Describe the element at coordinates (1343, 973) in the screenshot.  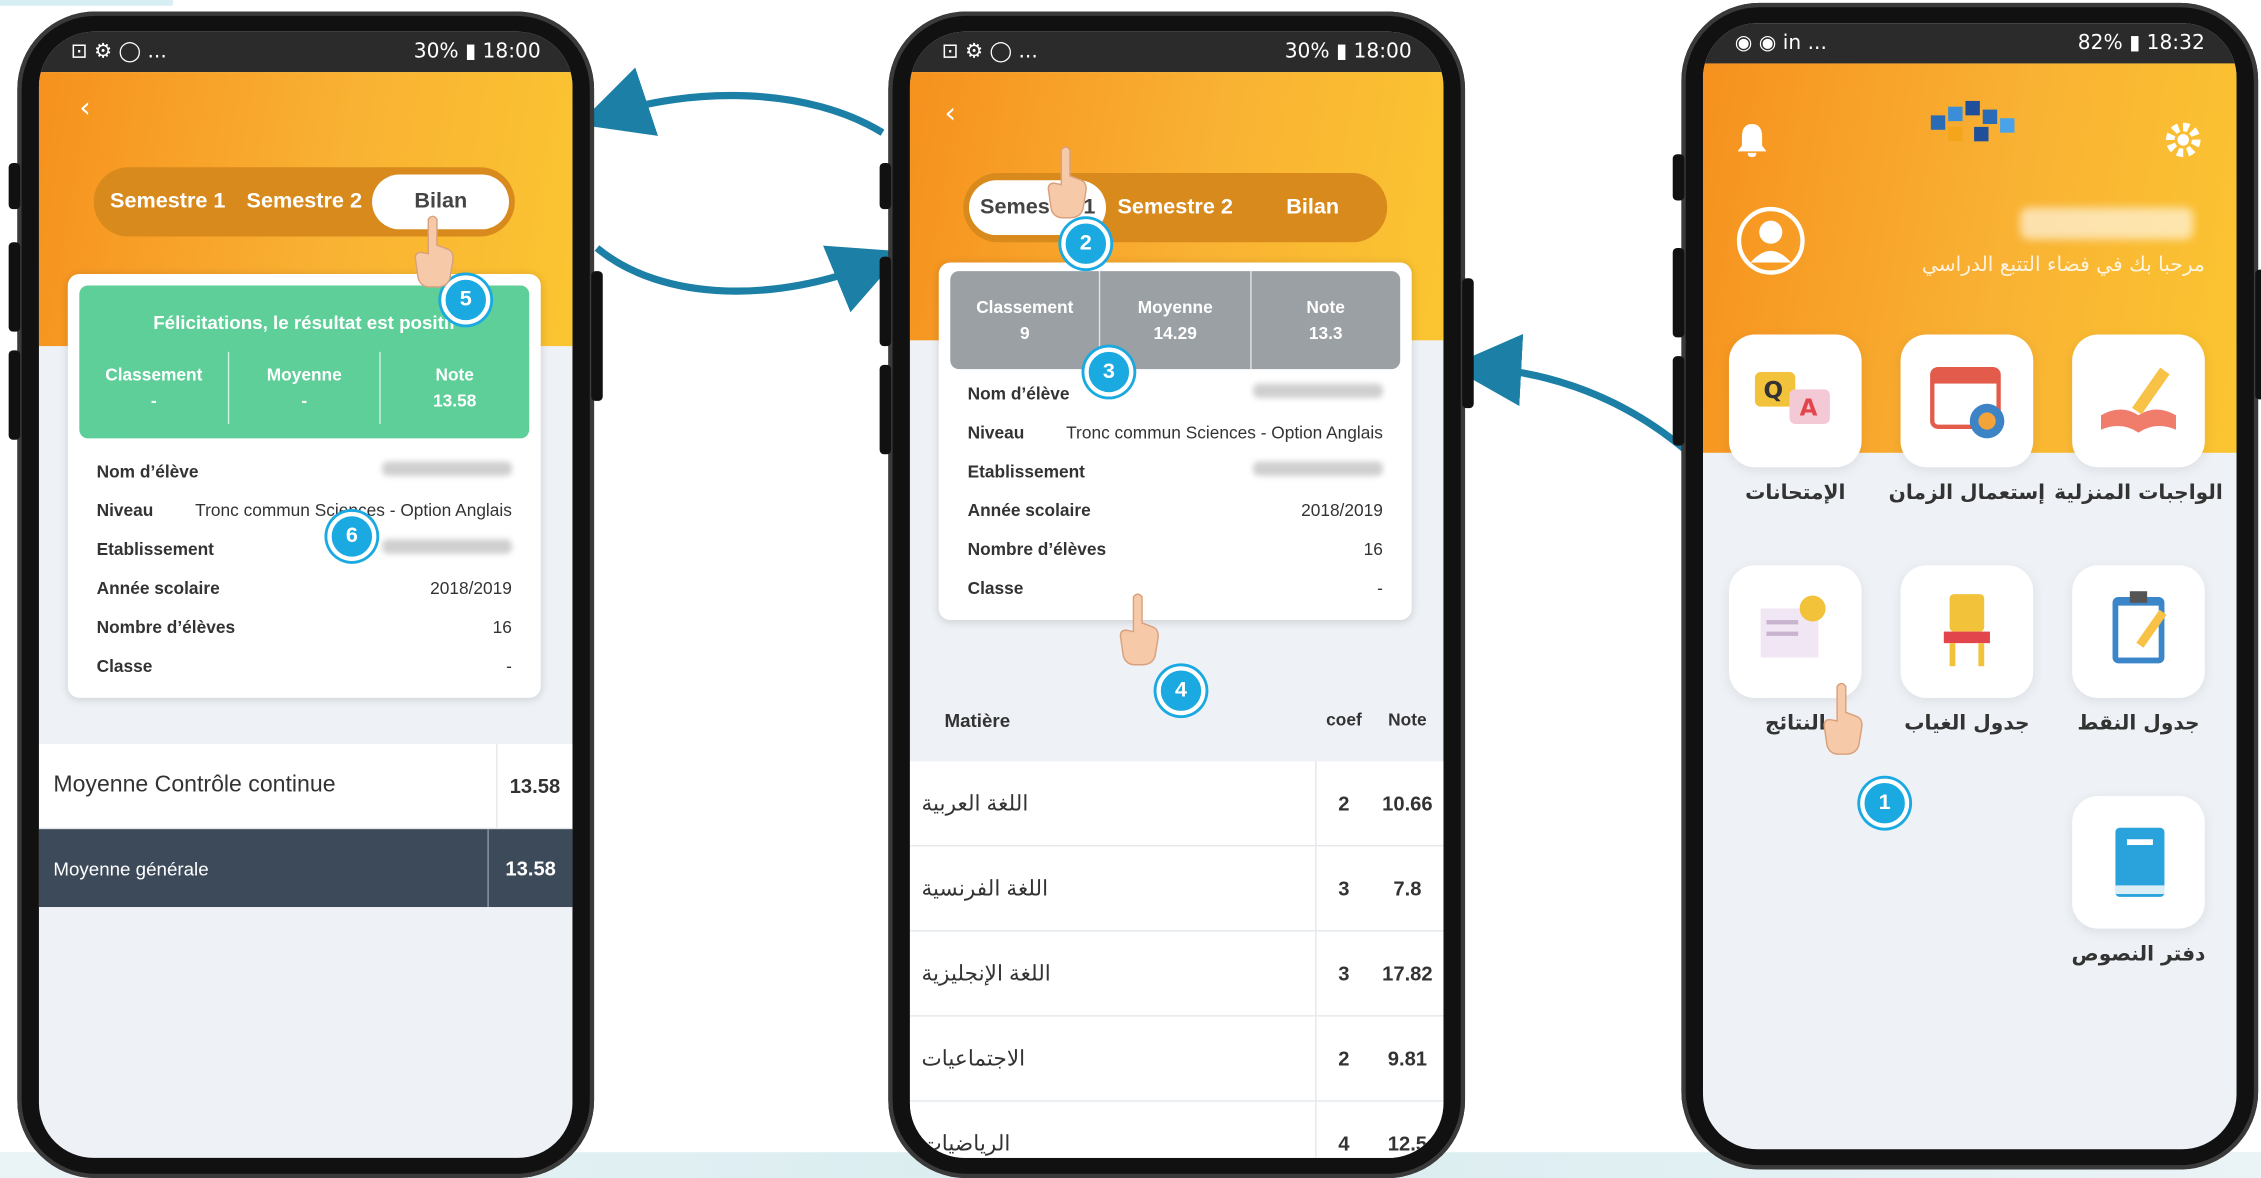
I see `subject-coef: 3` at that location.